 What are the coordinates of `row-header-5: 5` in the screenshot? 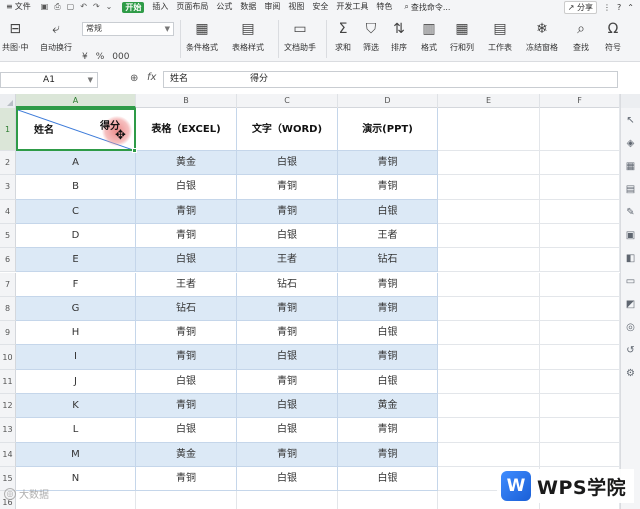 It's located at (8, 236).